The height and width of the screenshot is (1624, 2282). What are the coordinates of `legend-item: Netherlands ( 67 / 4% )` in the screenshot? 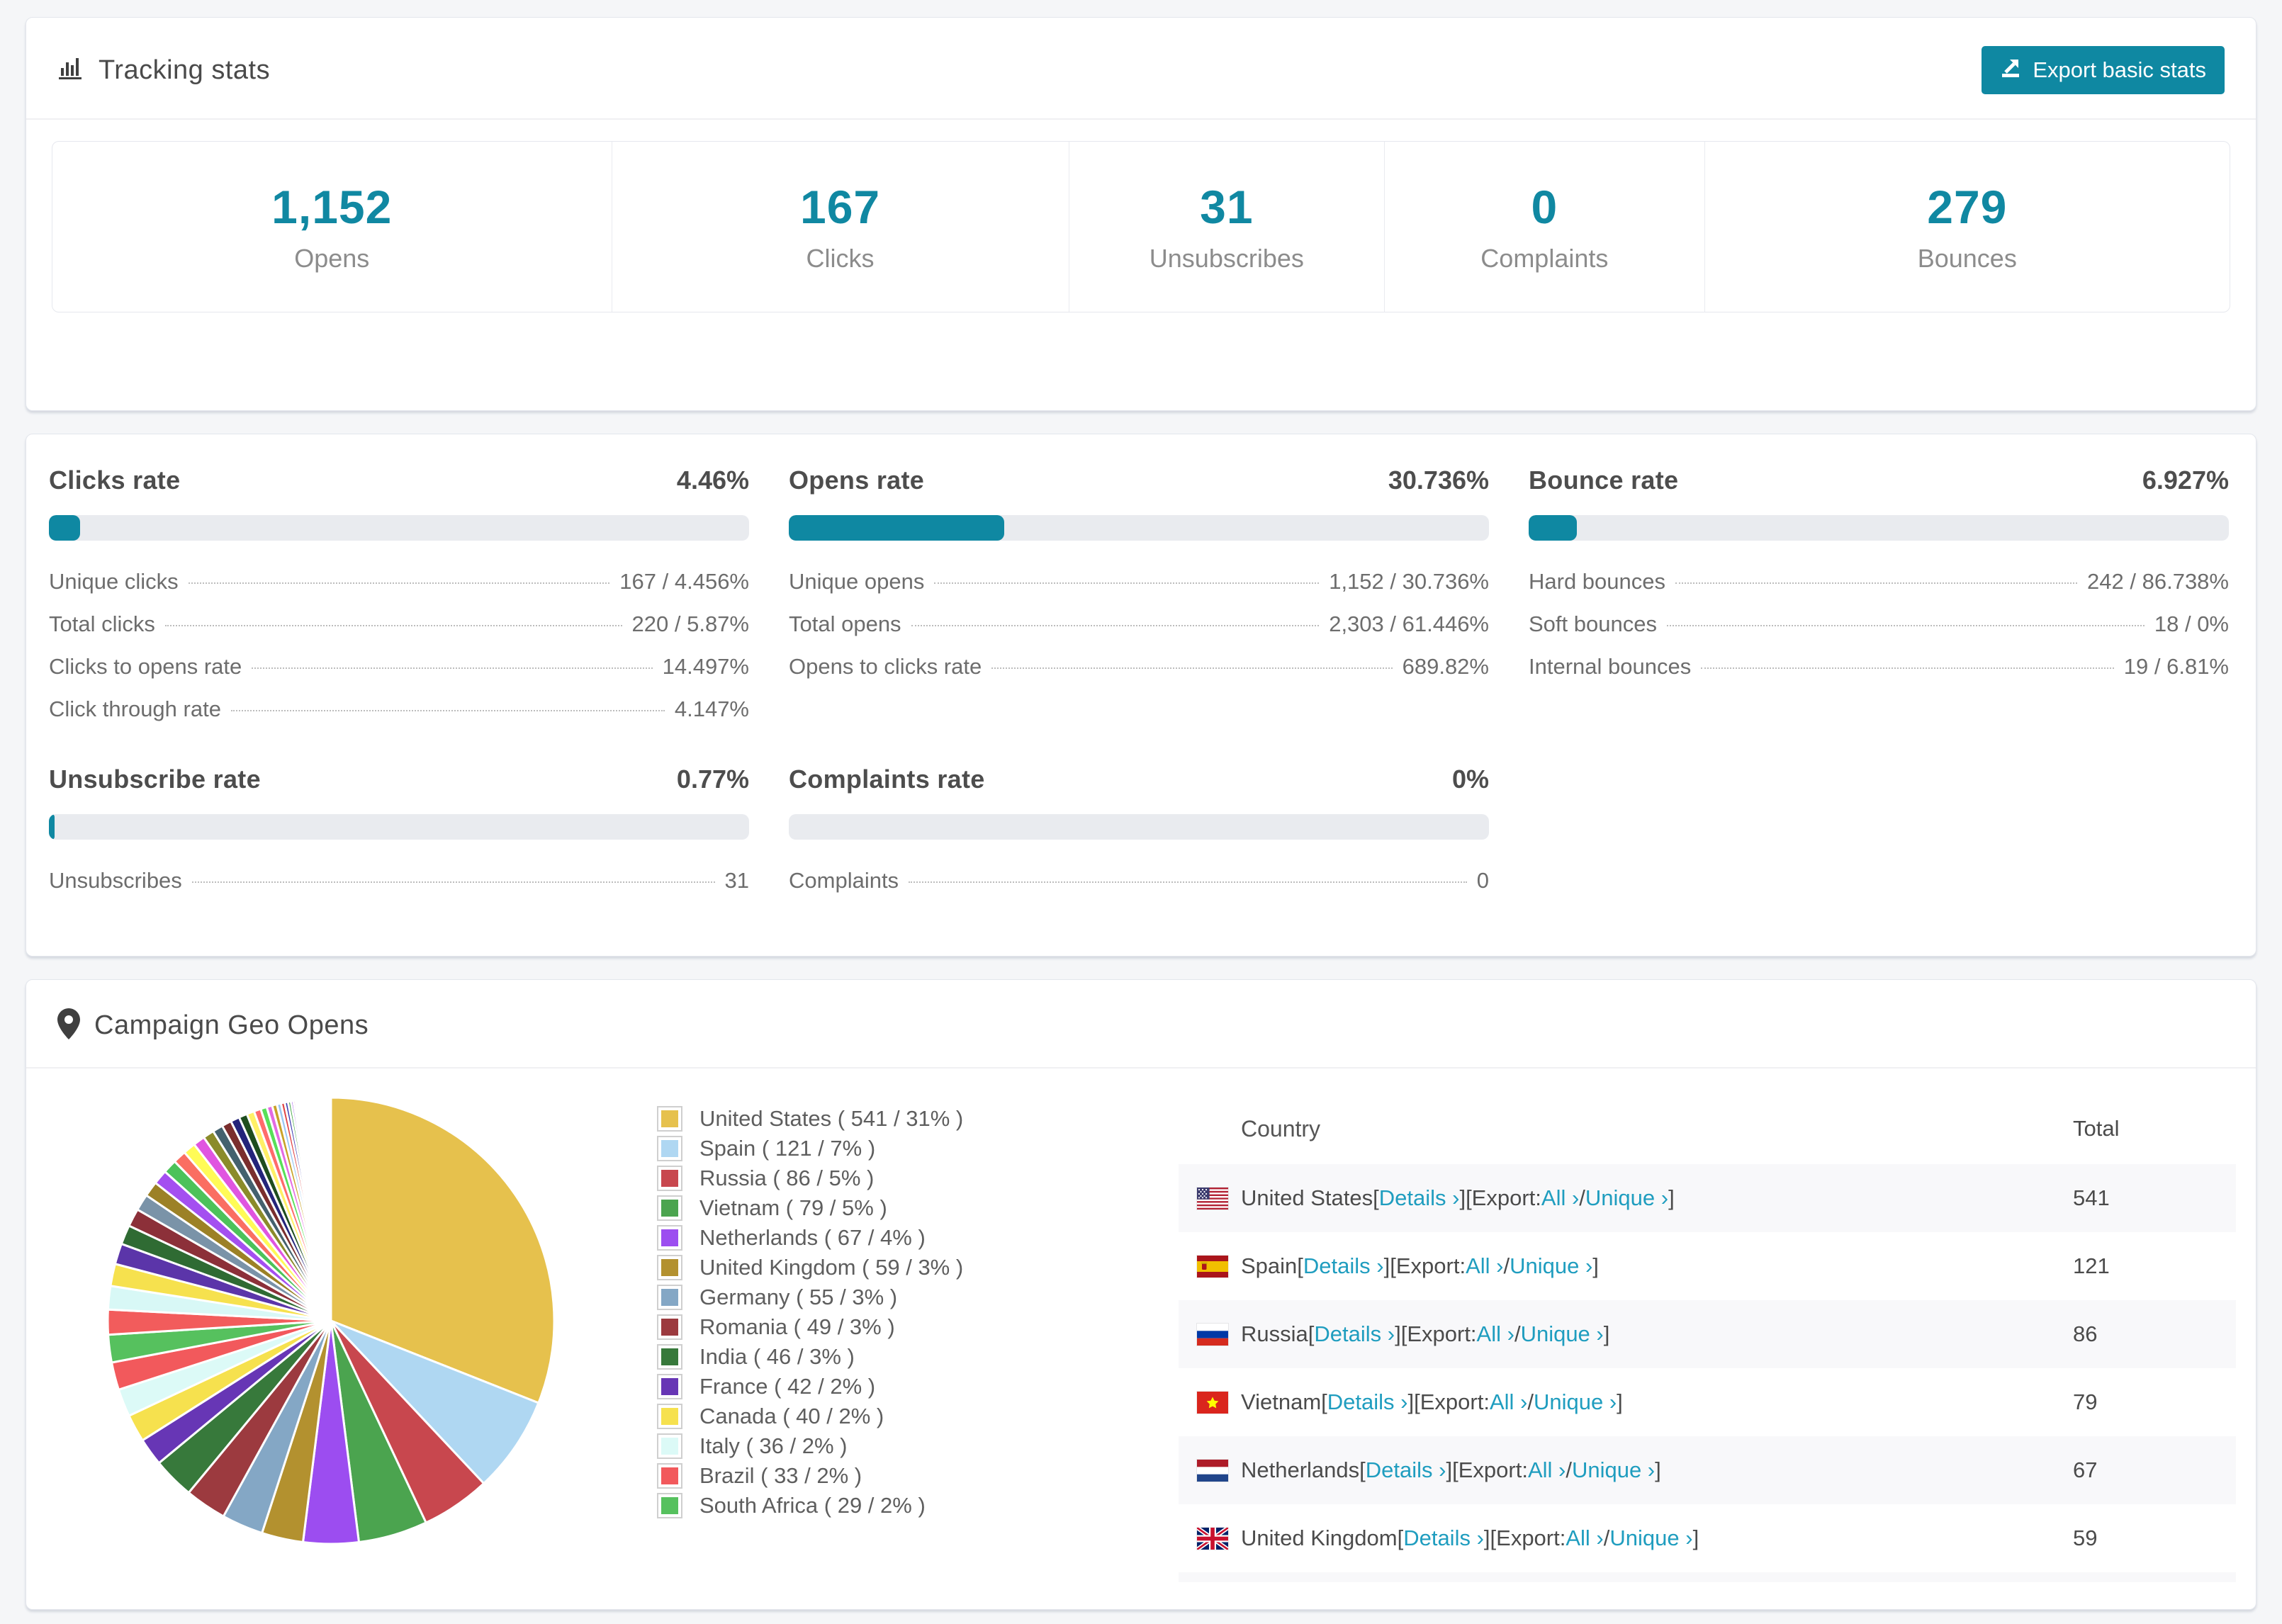 It's located at (909, 1238).